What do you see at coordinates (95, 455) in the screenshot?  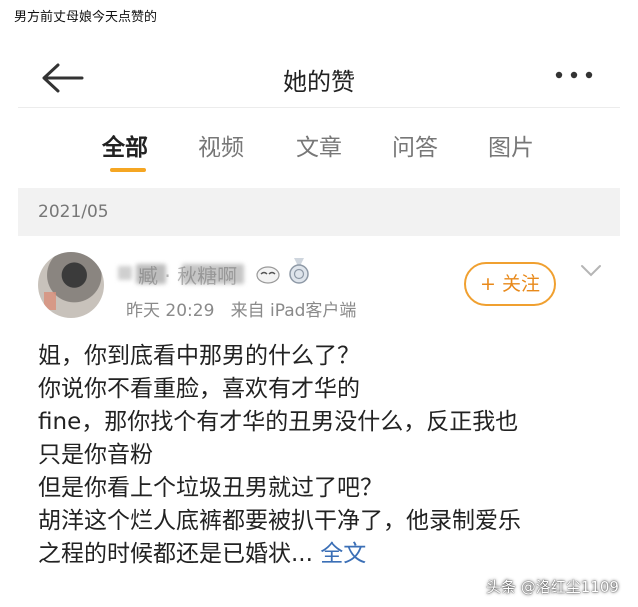 I see `post-line: 只是你音粉` at bounding box center [95, 455].